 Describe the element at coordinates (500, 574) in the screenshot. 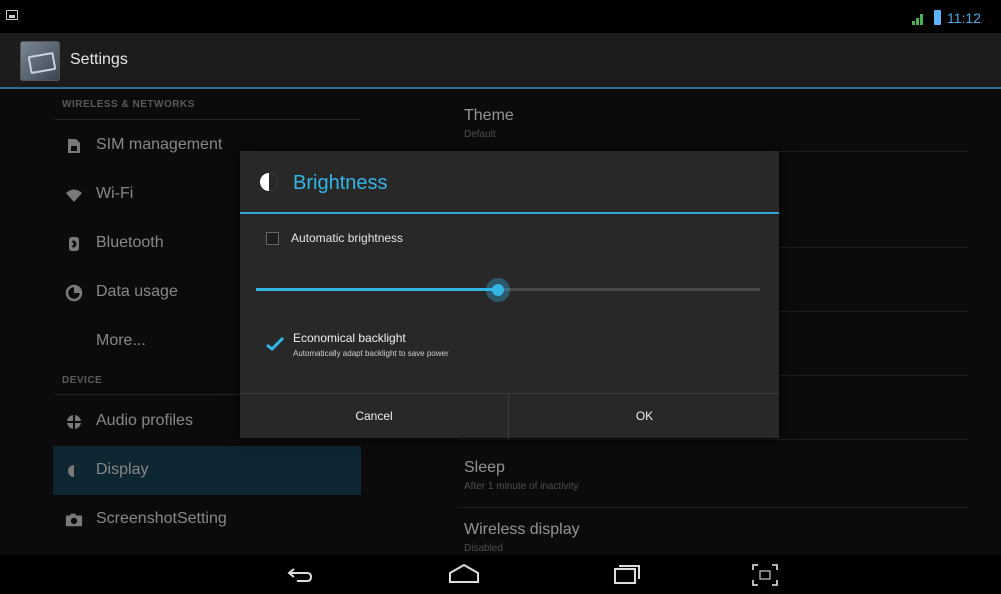

I see `navigation-bar` at that location.